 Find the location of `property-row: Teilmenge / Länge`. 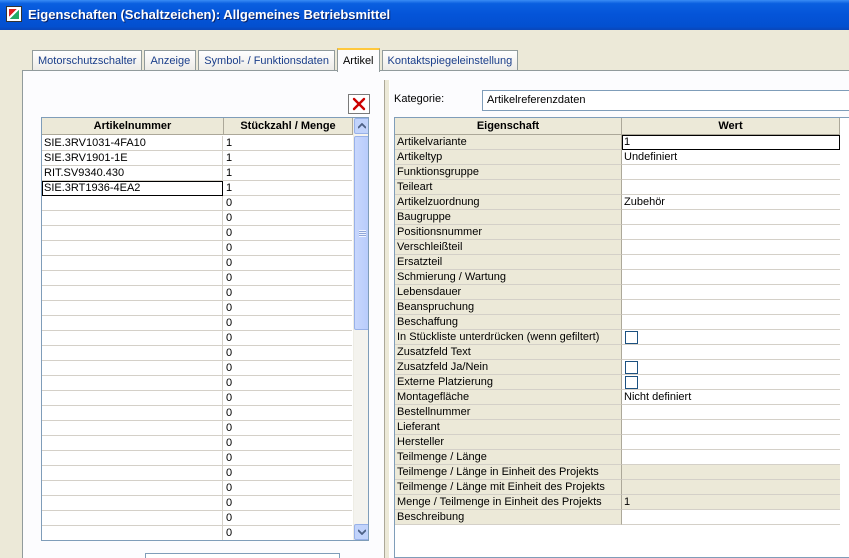

property-row: Teilmenge / Länge is located at coordinates (622, 457).